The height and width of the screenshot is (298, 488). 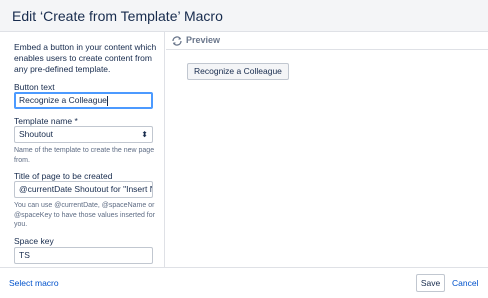 What do you see at coordinates (83, 134) in the screenshot?
I see `template-name-select: Shoutout ⬍` at bounding box center [83, 134].